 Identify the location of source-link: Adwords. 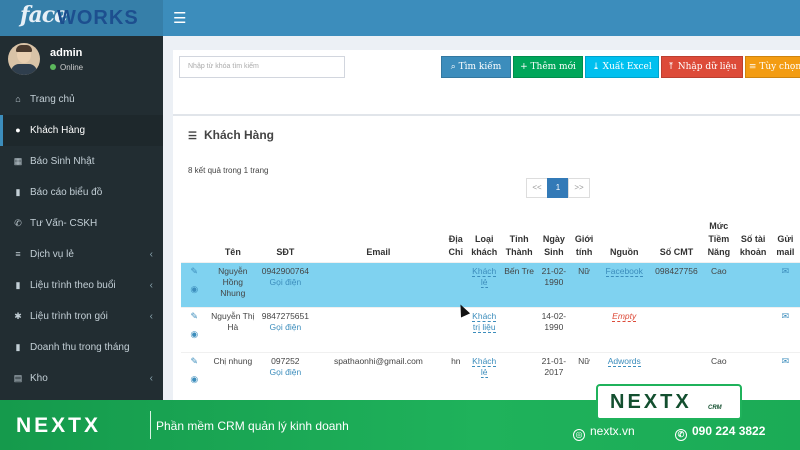
(624, 361).